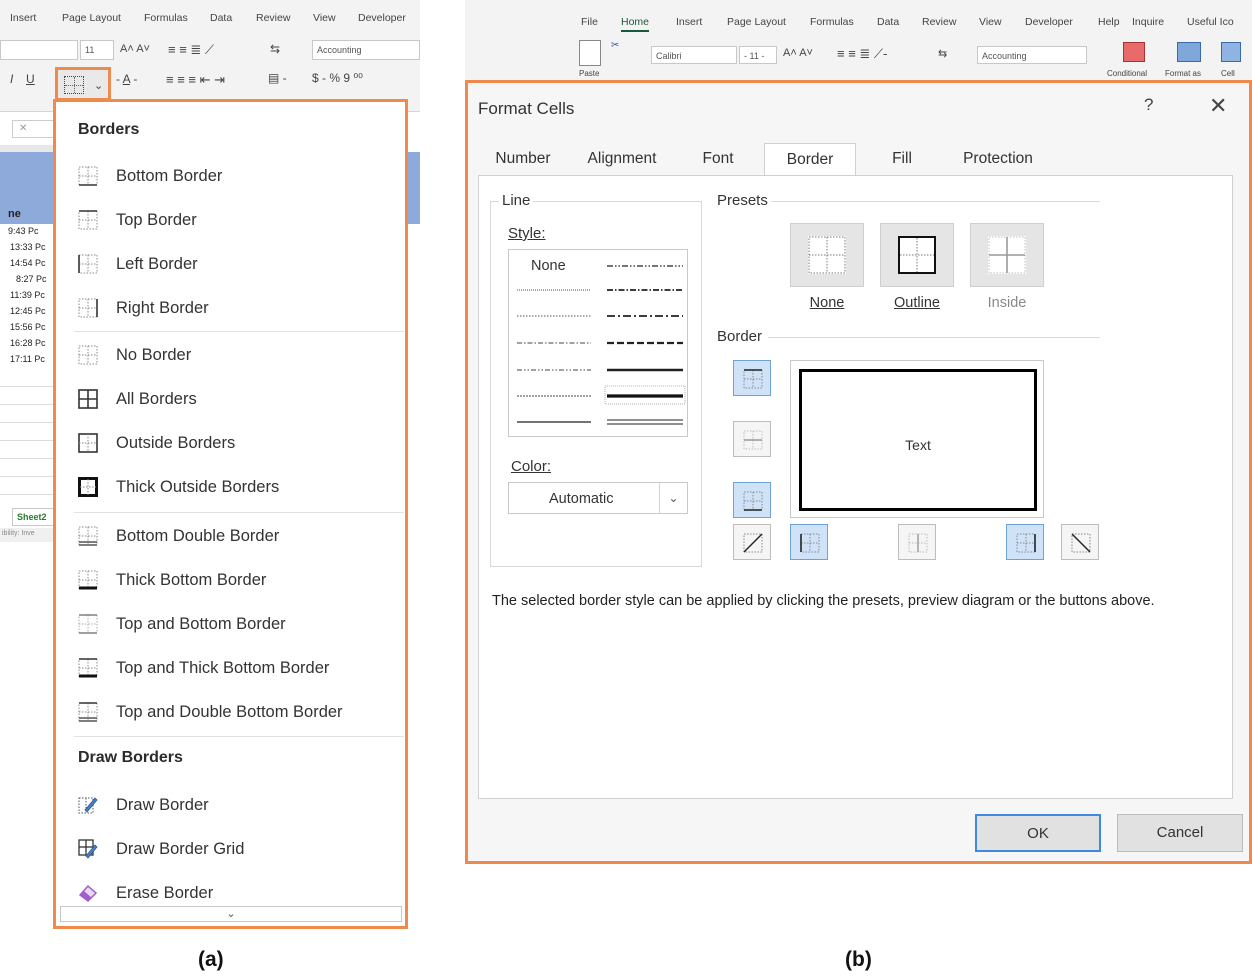 This screenshot has width=1252, height=980. What do you see at coordinates (236, 536) in the screenshot?
I see `menu-item-bottom-double-border: Bottom Double Border` at bounding box center [236, 536].